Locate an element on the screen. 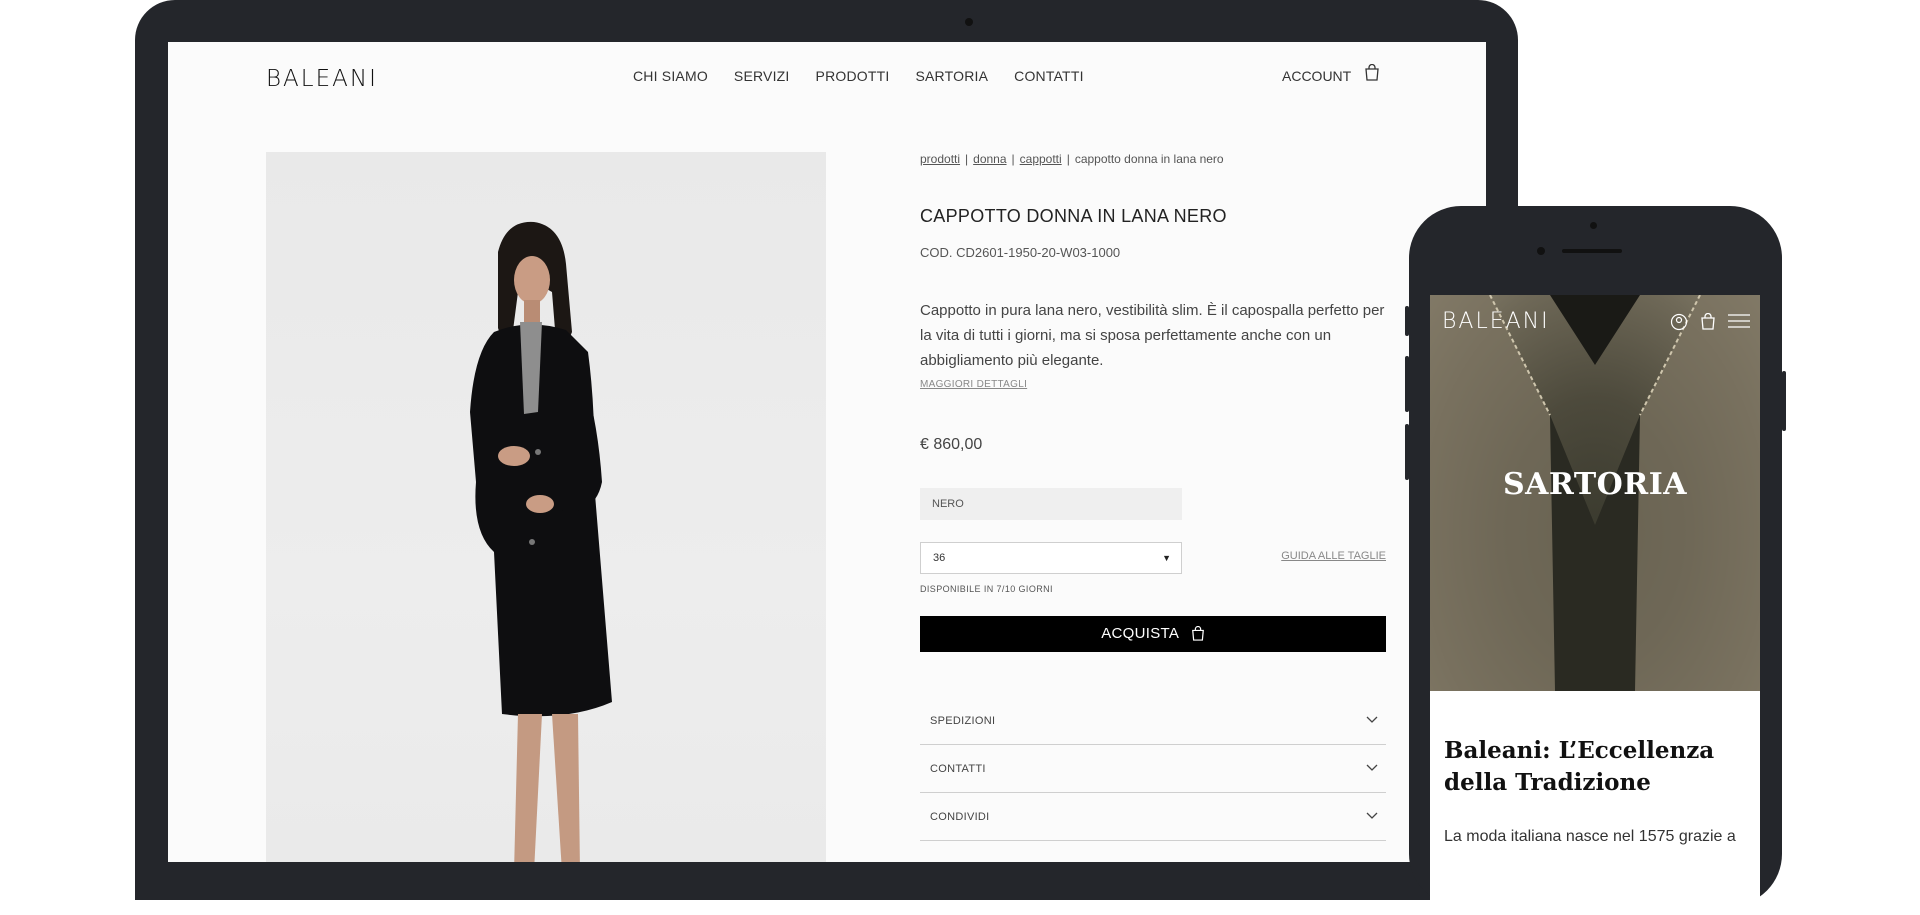 This screenshot has height=915, width=1920. article-heading: Baleani: L’Eccellenza della Tradizione is located at coordinates (1579, 766).